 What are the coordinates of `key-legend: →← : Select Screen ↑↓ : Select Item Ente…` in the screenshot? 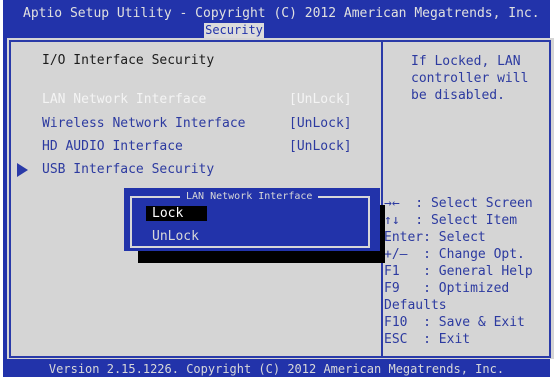 It's located at (458, 271).